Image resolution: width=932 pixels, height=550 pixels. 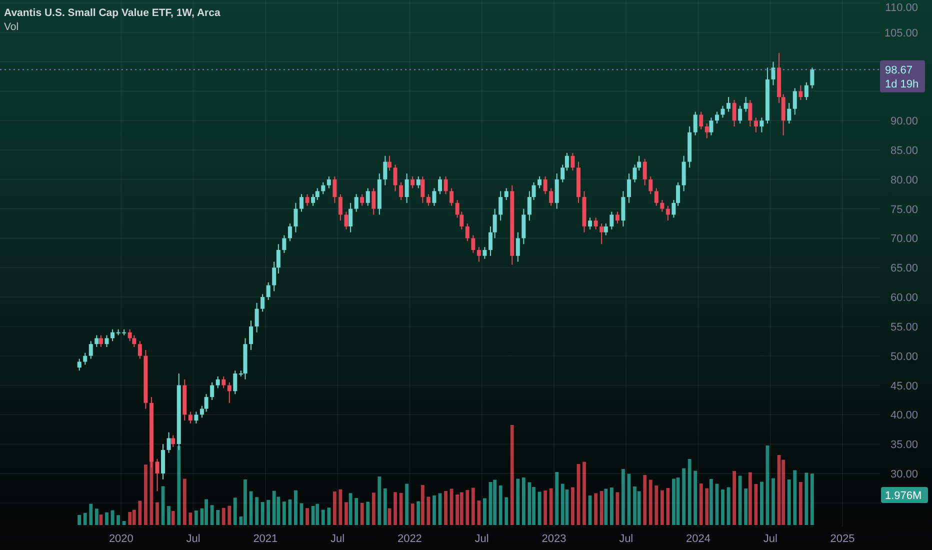 I want to click on price-badge: 98.67 1d 19h, so click(x=902, y=76).